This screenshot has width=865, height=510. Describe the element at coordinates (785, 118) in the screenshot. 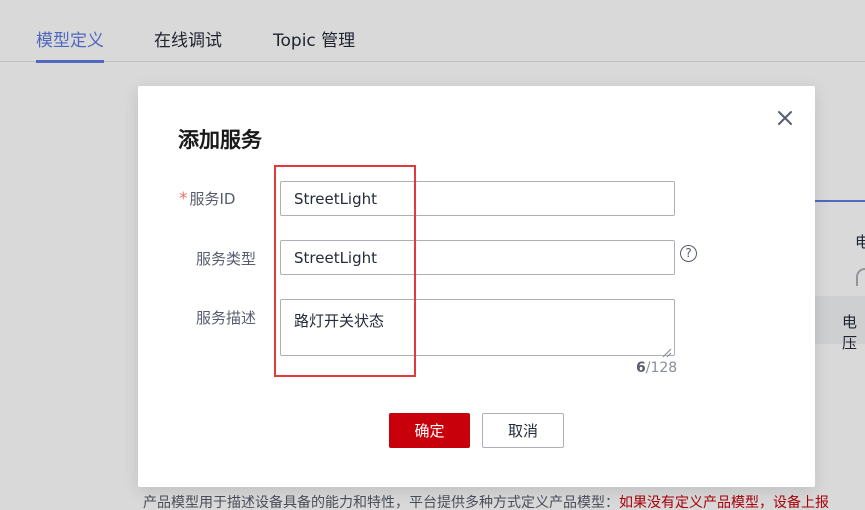

I see `close-icon` at that location.